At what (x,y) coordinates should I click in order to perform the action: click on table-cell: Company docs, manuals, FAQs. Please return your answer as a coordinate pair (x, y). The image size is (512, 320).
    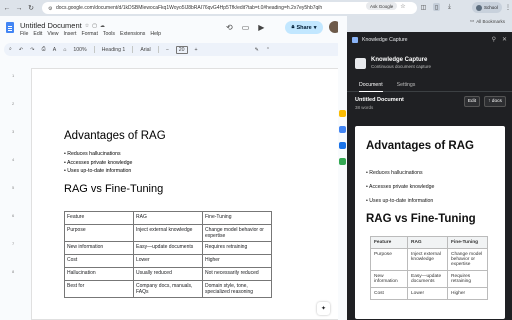
    Looking at the image, I should click on (168, 289).